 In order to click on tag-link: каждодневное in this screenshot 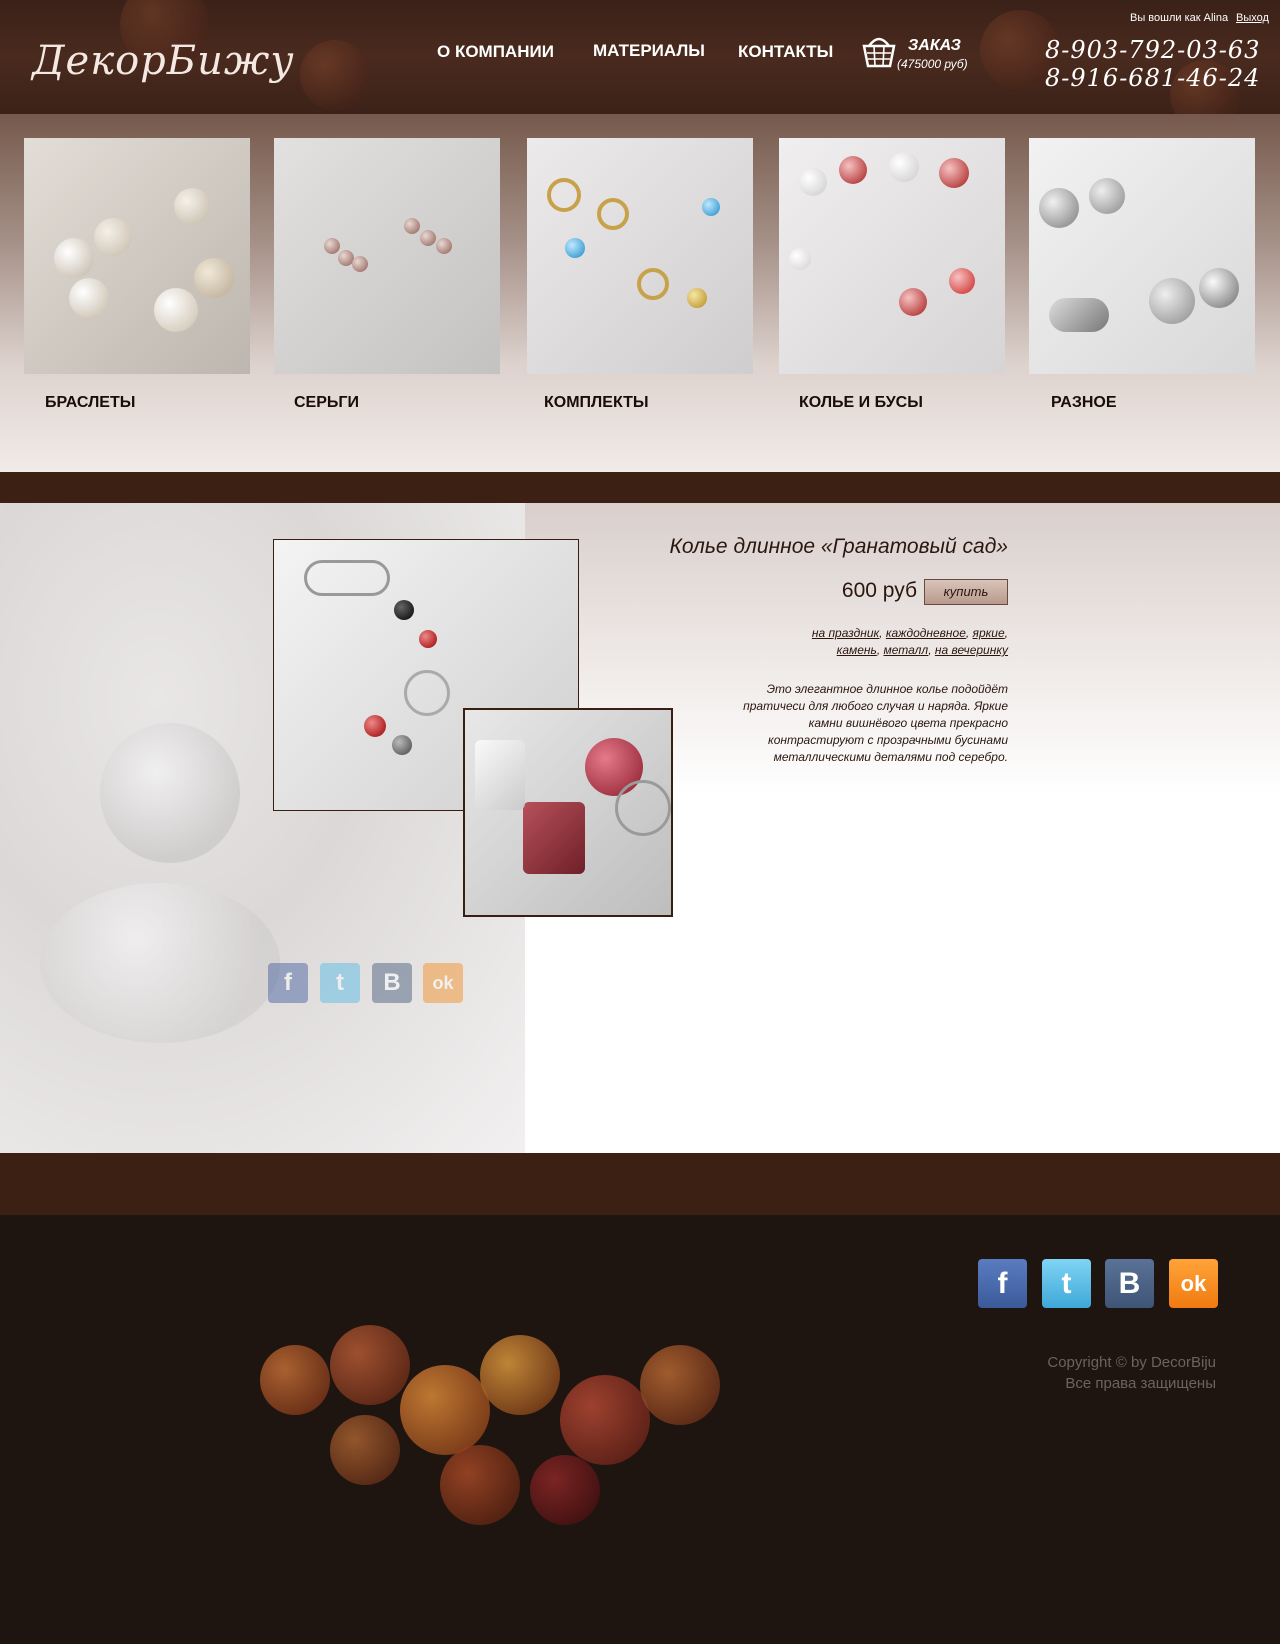, I will do `click(926, 633)`.